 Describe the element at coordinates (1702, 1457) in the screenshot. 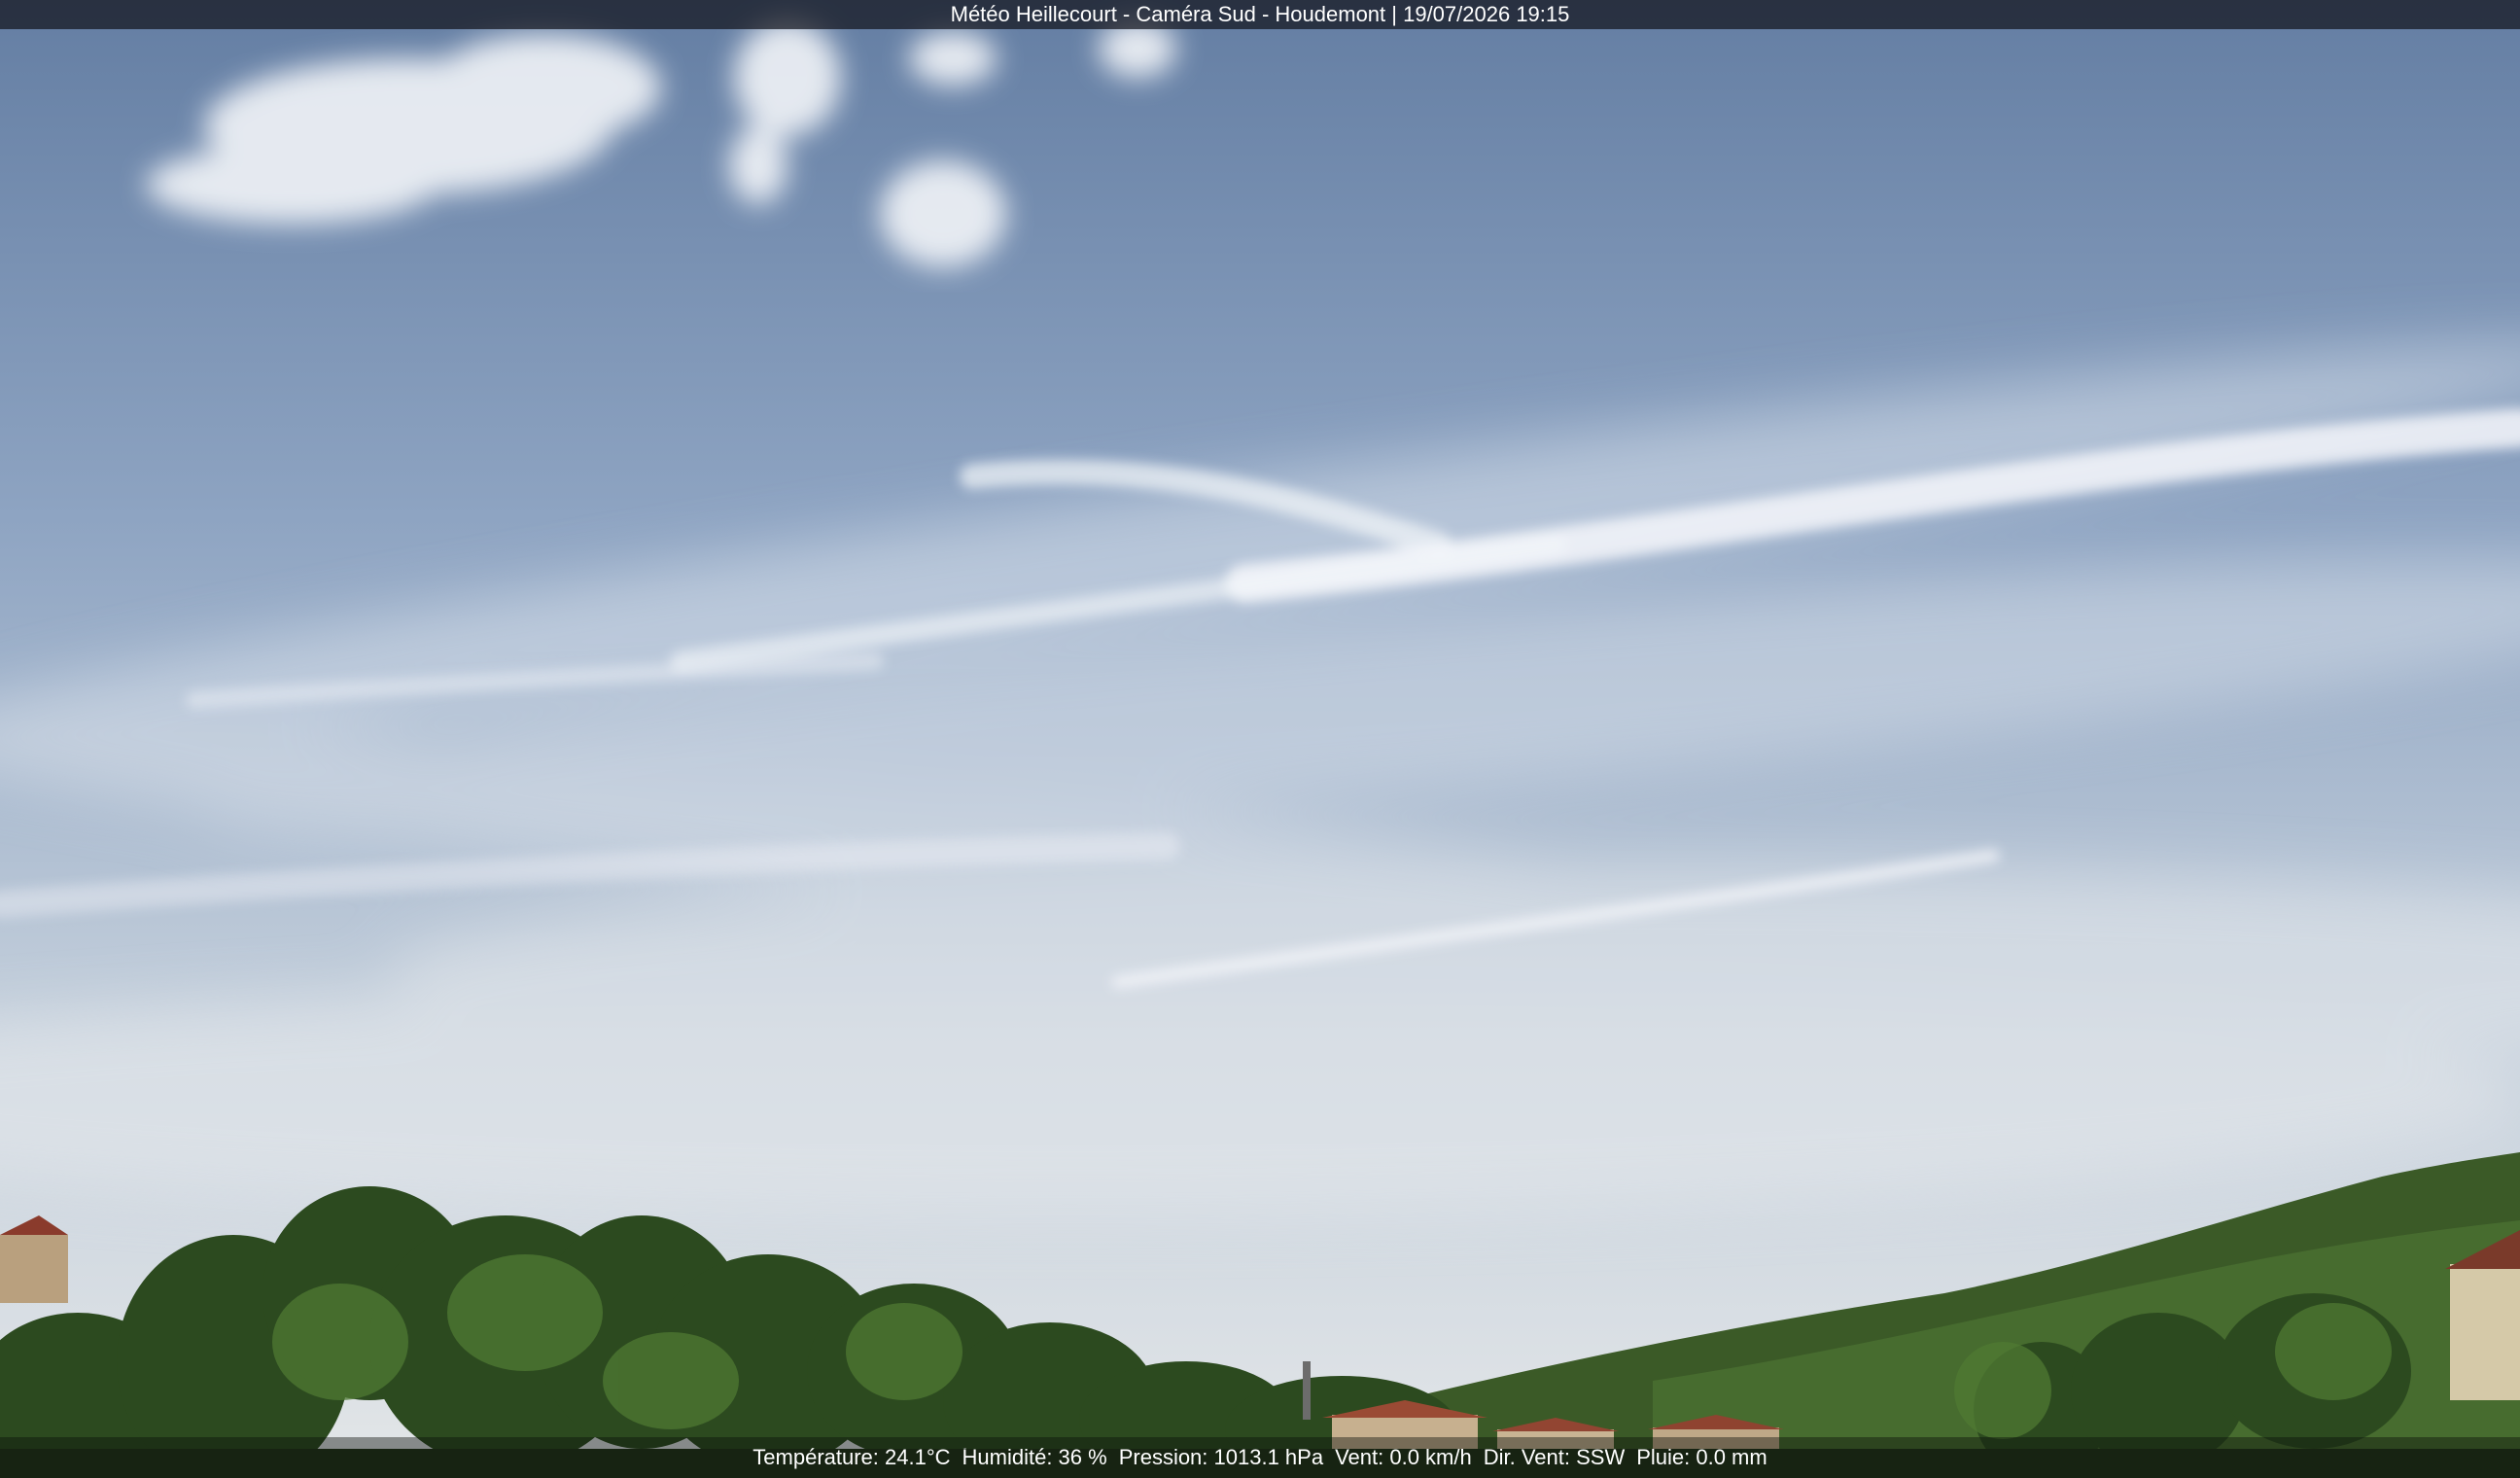

I see `rain-reading: Pluie: 0.0 mm` at that location.